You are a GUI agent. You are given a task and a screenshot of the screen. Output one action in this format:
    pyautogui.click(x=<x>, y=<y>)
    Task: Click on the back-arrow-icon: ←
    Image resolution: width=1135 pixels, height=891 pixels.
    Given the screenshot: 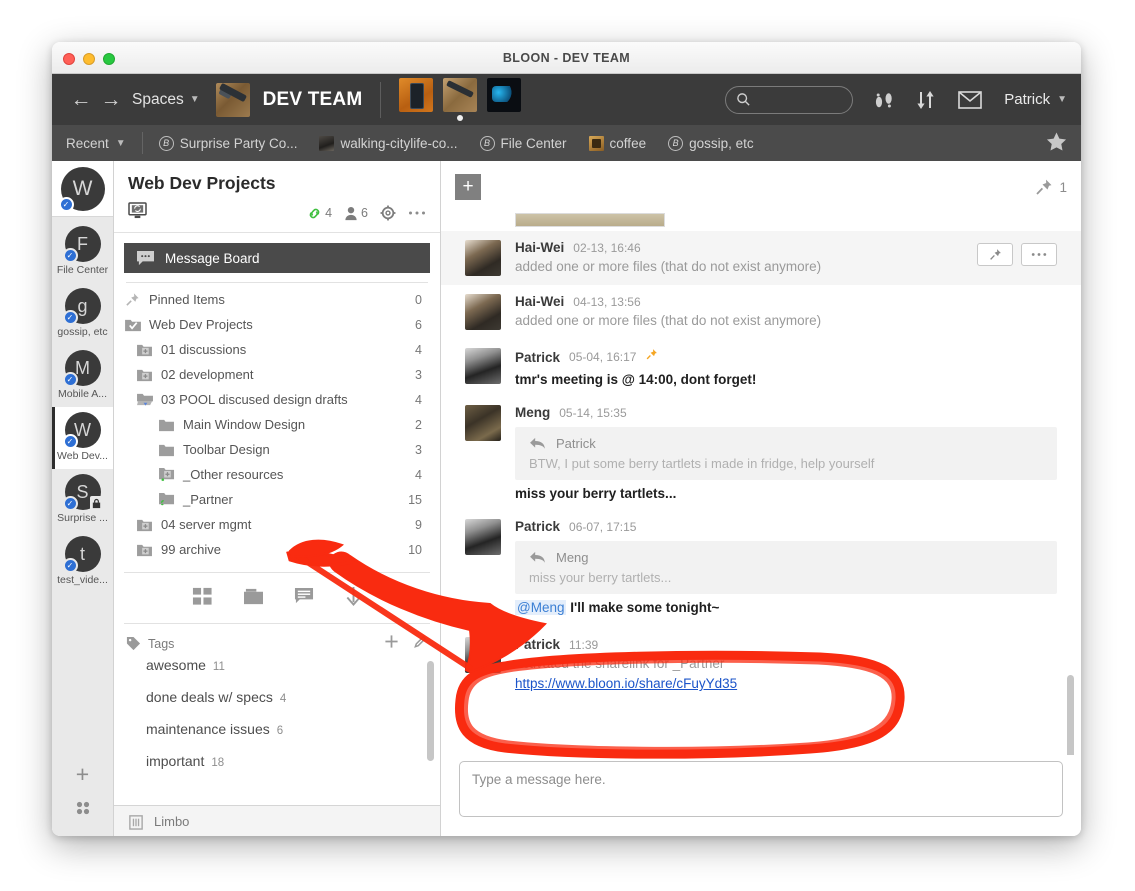 What is the action you would take?
    pyautogui.click(x=81, y=100)
    